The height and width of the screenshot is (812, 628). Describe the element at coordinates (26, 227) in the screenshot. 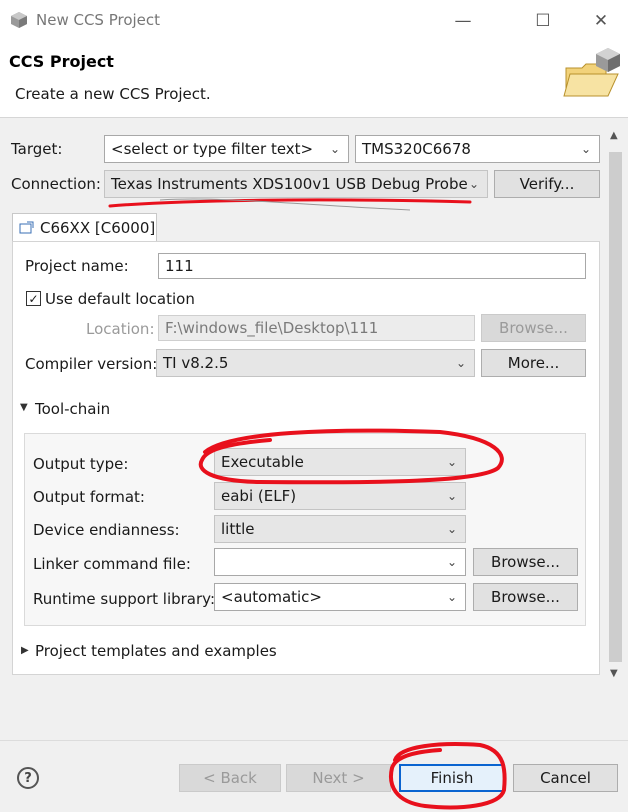

I see `project-tab-icon` at that location.